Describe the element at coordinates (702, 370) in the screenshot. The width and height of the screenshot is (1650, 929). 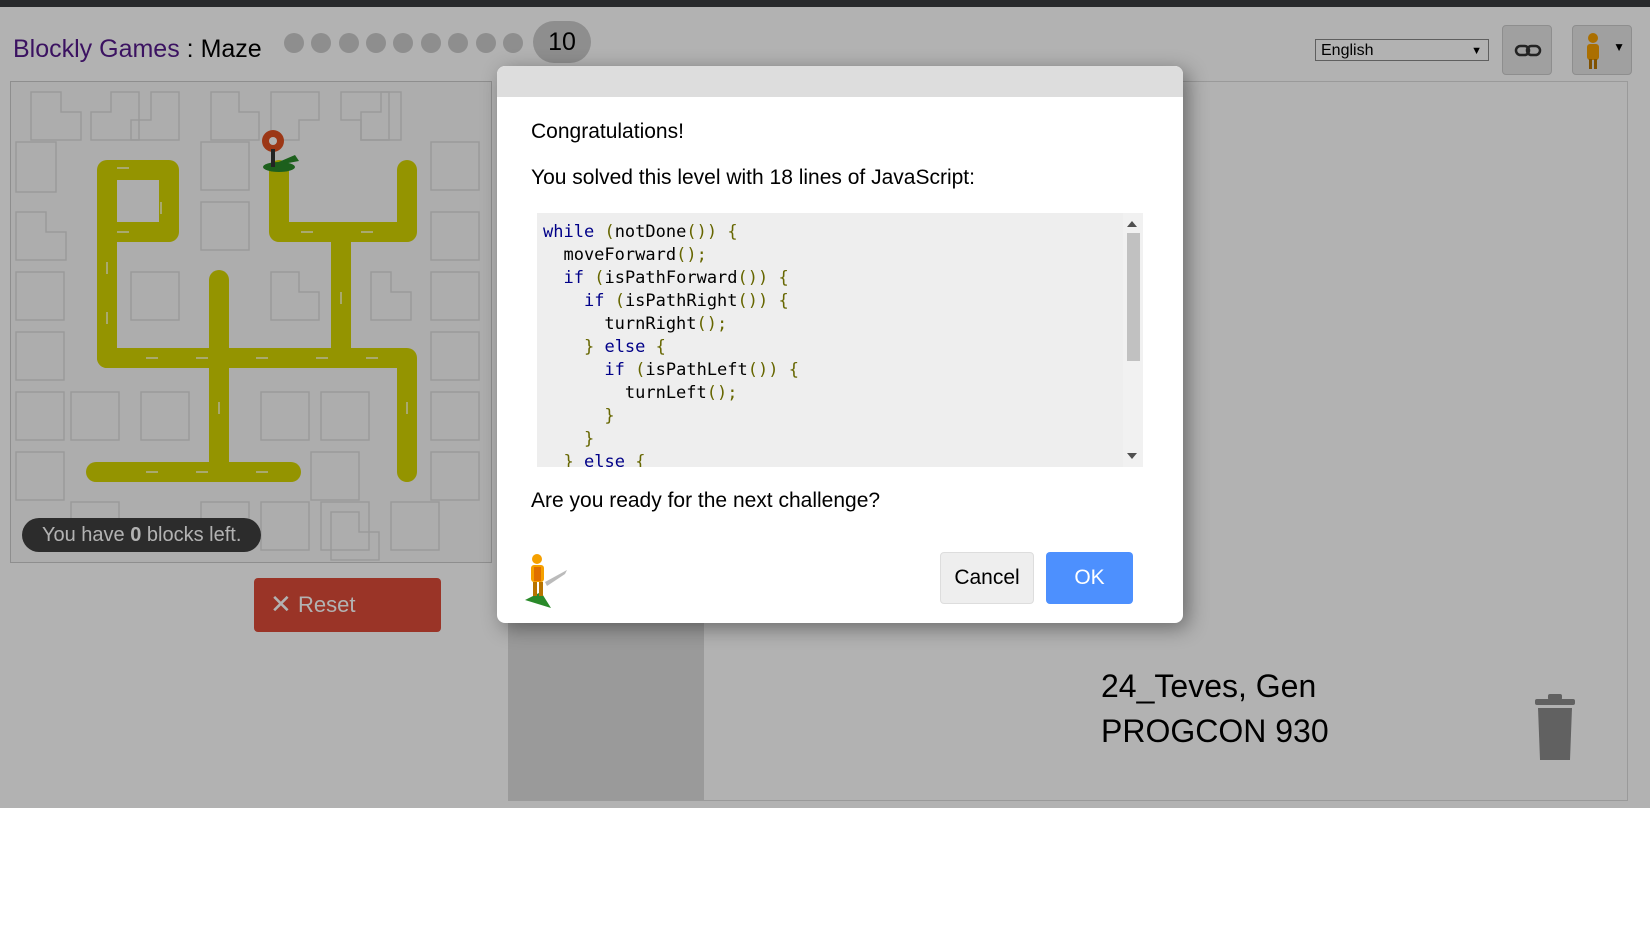
I see `code-line: if (isPathLeft()) {` at that location.